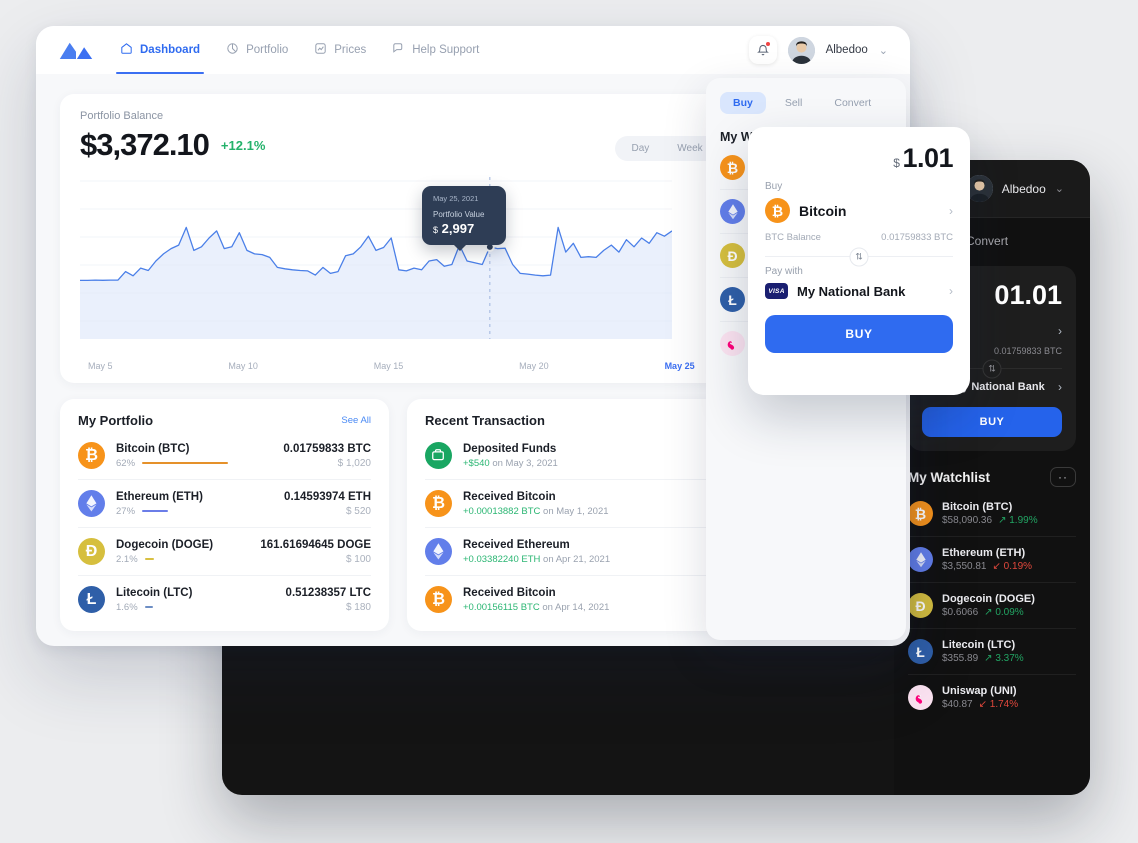 This screenshot has height=843, width=1138. I want to click on watchlist-change: ↗ 1.99%, so click(1018, 520).